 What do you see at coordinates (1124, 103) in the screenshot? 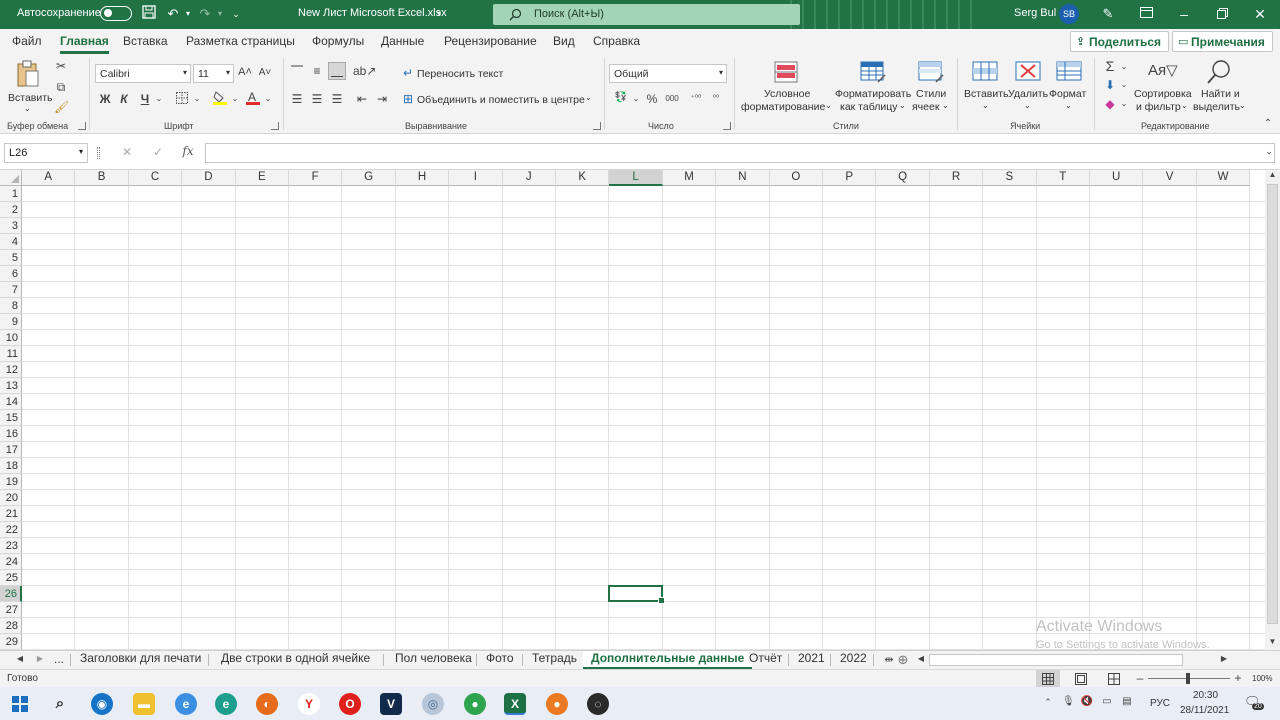
I see `clear-dropdown-icon: ⌄` at bounding box center [1124, 103].